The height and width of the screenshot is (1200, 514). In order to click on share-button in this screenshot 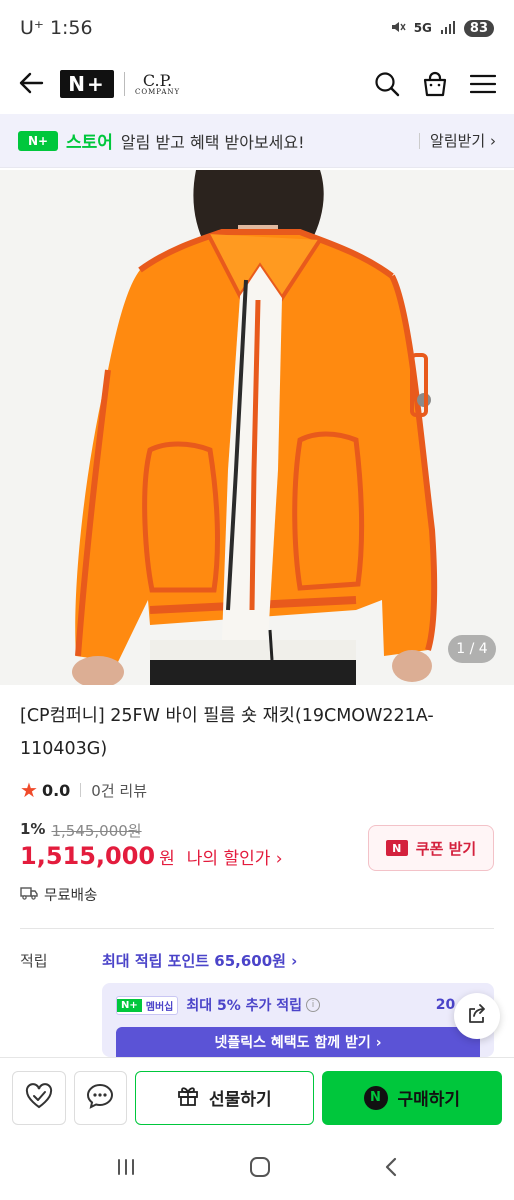, I will do `click(477, 1016)`.